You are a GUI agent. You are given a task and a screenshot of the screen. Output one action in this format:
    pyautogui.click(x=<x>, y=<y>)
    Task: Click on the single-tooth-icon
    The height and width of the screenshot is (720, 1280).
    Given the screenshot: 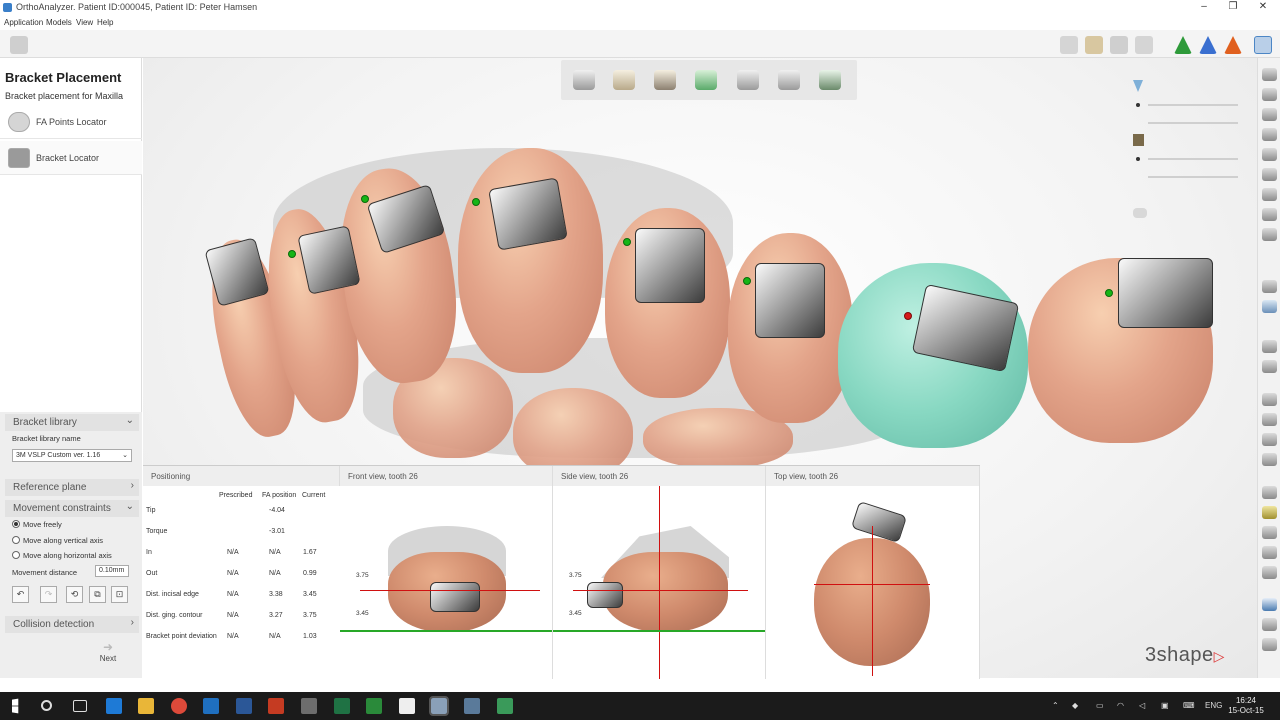 What is the action you would take?
    pyautogui.click(x=624, y=80)
    